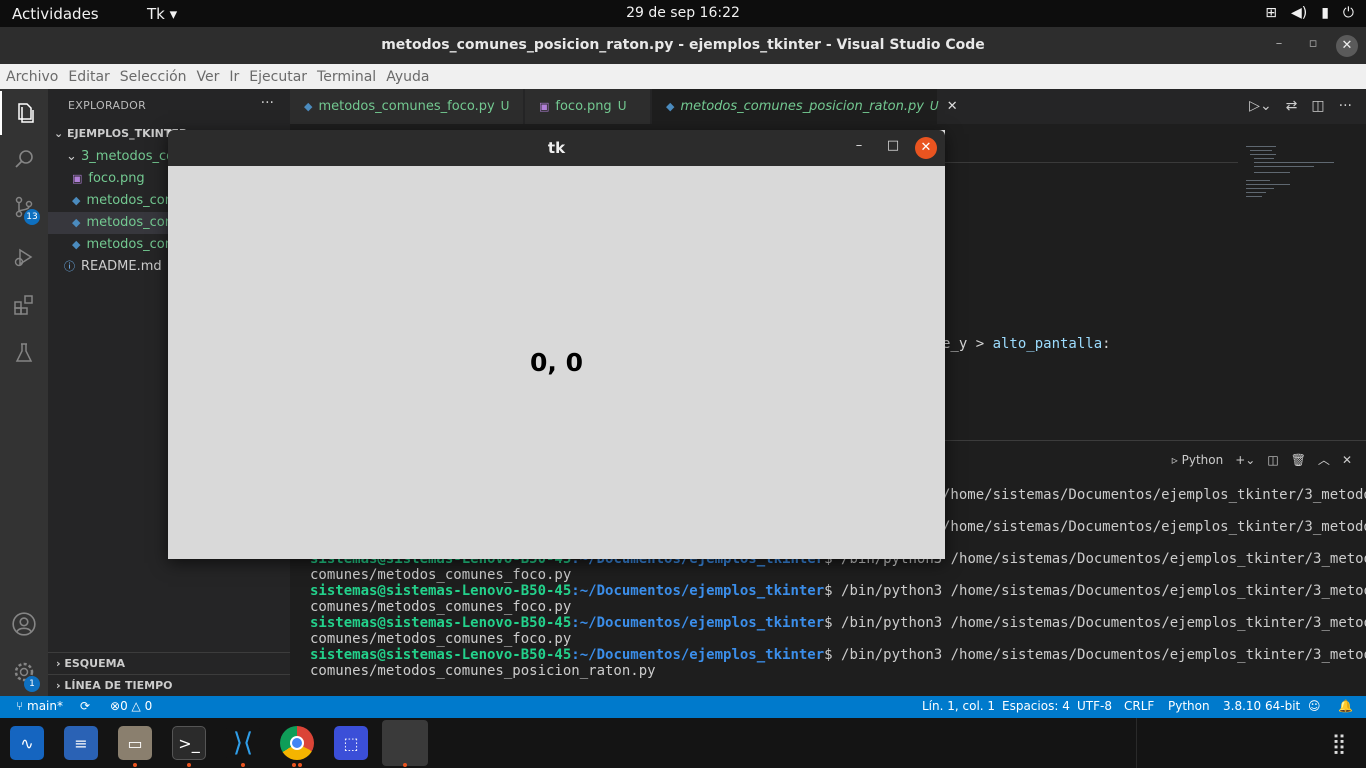 This screenshot has height=768, width=1366. Describe the element at coordinates (115, 706) in the screenshot. I see `error-icon: ⊗` at that location.